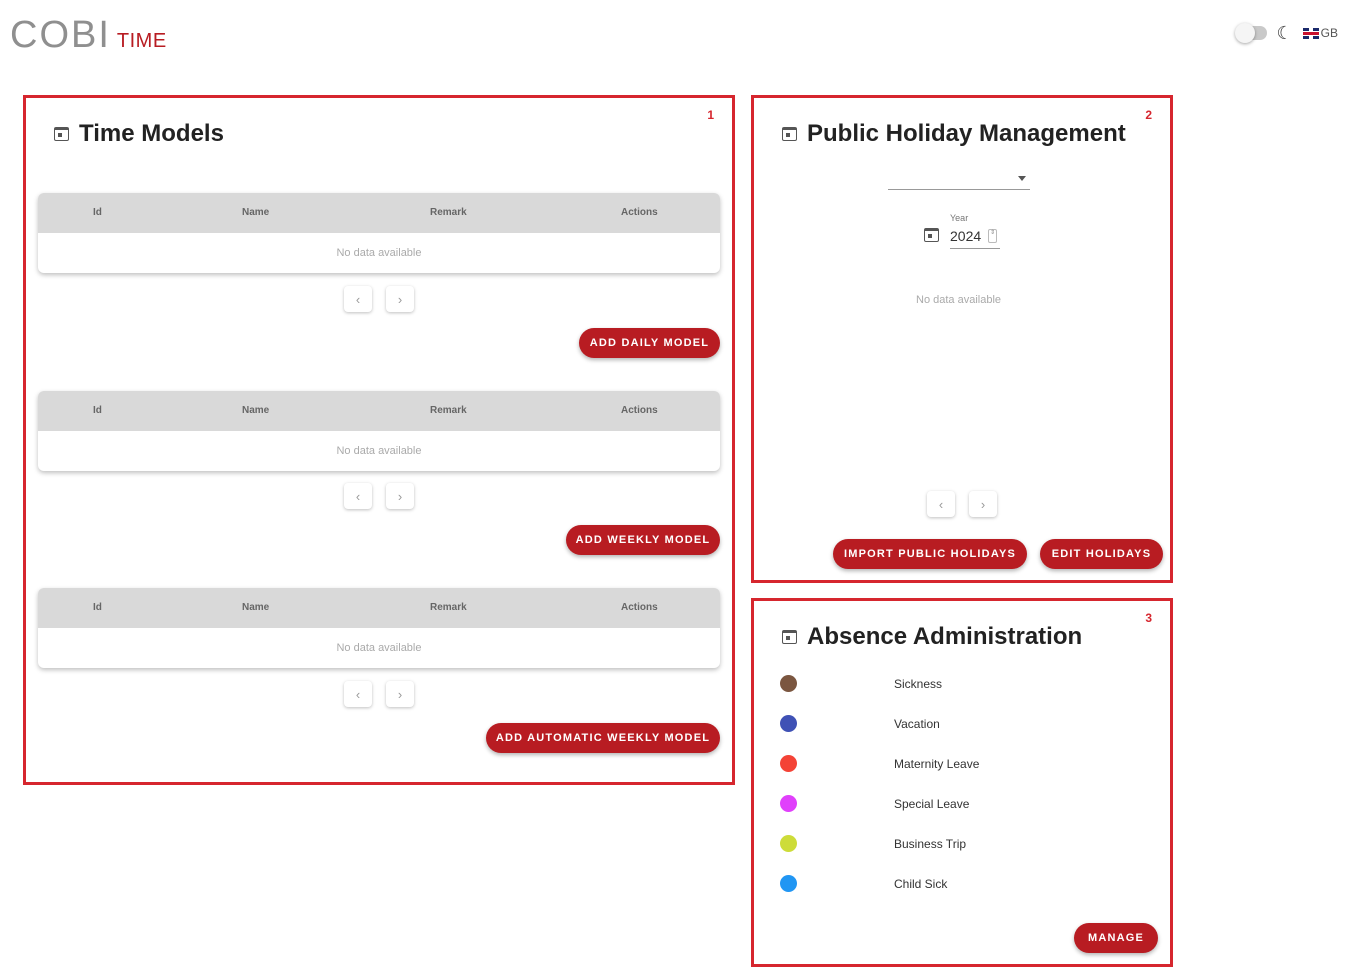  What do you see at coordinates (1101, 554) in the screenshot?
I see `edit-holidays-button: EDIT HOLIDAYS` at bounding box center [1101, 554].